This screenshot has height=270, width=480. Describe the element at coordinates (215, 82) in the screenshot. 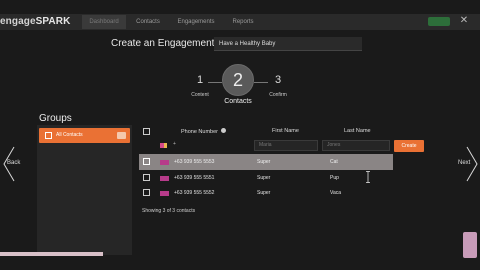

I see `stepper-connector-left` at that location.